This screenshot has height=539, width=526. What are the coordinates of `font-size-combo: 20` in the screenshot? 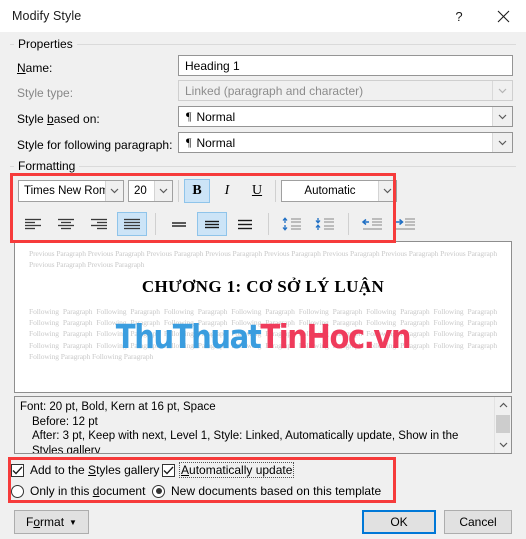 It's located at (150, 191).